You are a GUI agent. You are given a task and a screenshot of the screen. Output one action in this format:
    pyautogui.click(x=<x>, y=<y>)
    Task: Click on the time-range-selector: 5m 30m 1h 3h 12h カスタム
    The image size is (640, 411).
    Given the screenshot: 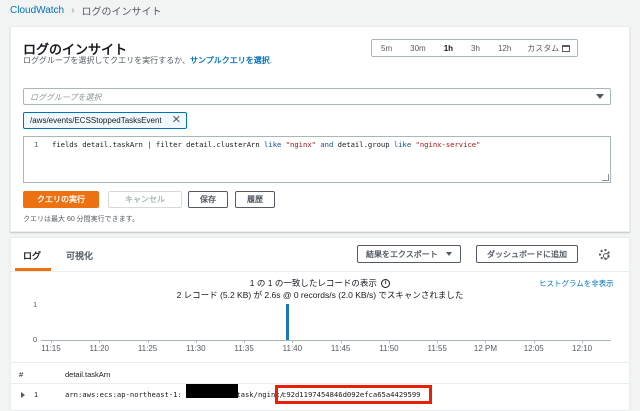 What is the action you would take?
    pyautogui.click(x=475, y=48)
    